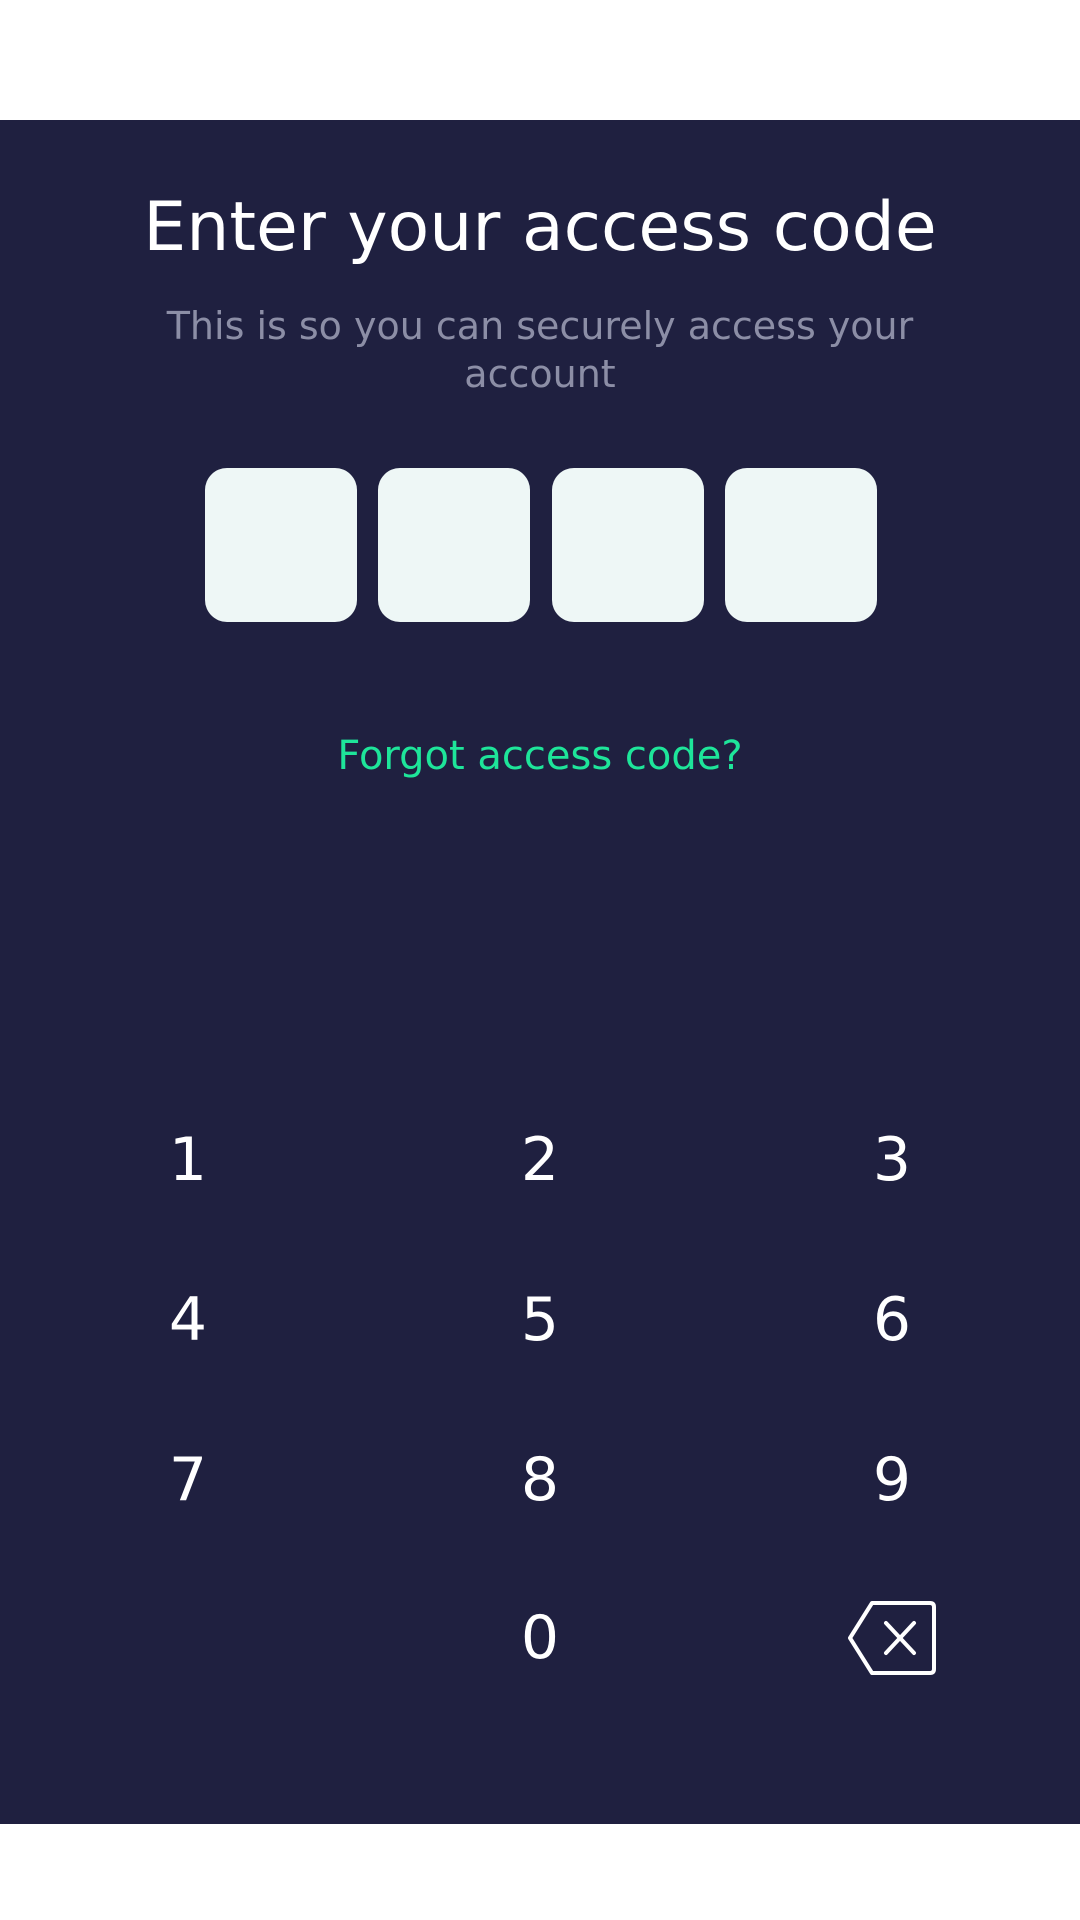 Image resolution: width=1080 pixels, height=1920 pixels. I want to click on keypad-key-6: 6, so click(892, 1320).